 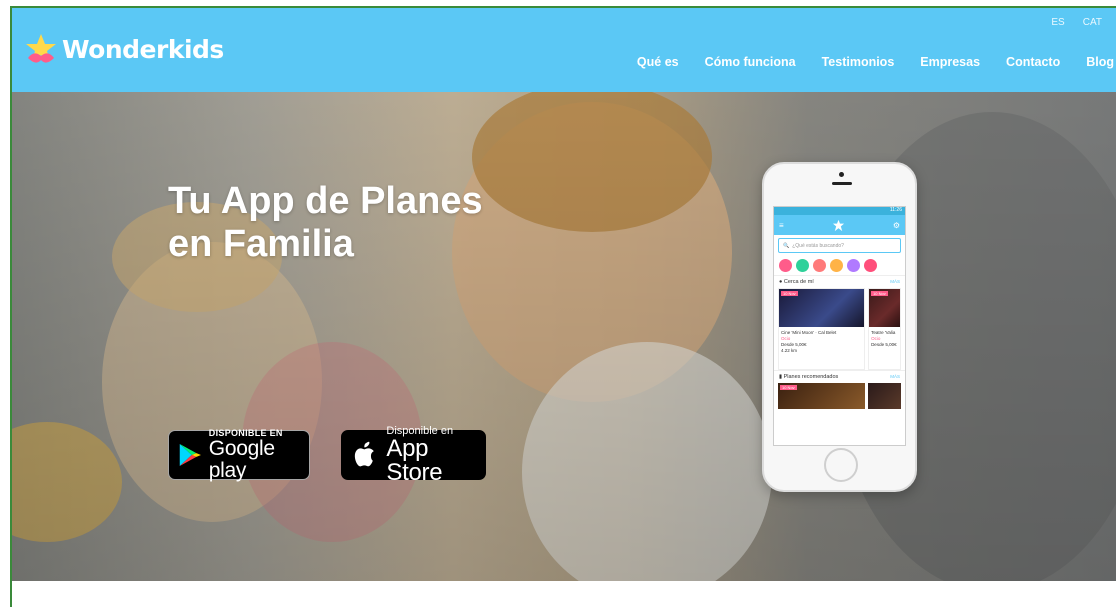 What do you see at coordinates (1092, 22) in the screenshot?
I see `lang-cat-link: CAT` at bounding box center [1092, 22].